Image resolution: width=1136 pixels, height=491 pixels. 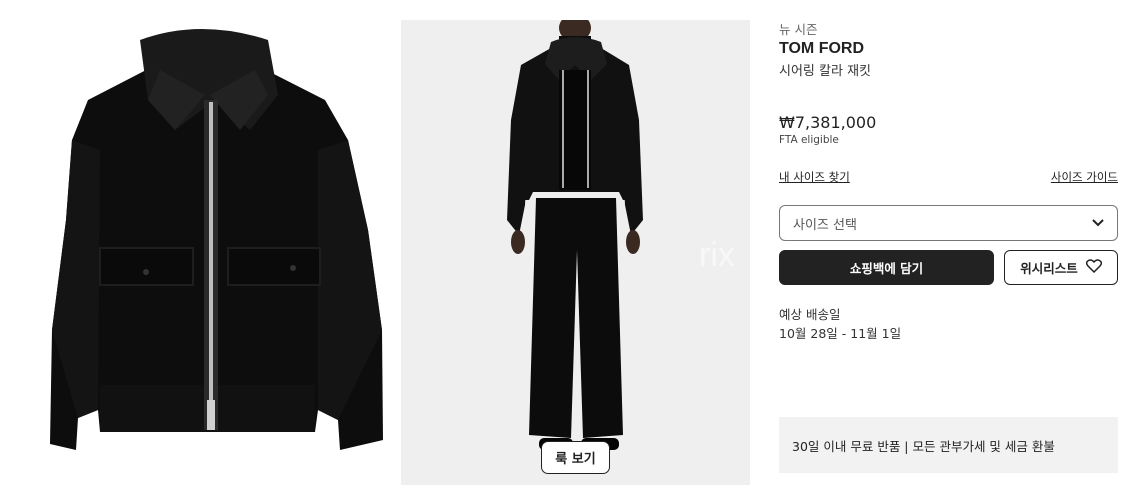 What do you see at coordinates (1084, 177) in the screenshot?
I see `size-guide-link: 사이즈 가이드` at bounding box center [1084, 177].